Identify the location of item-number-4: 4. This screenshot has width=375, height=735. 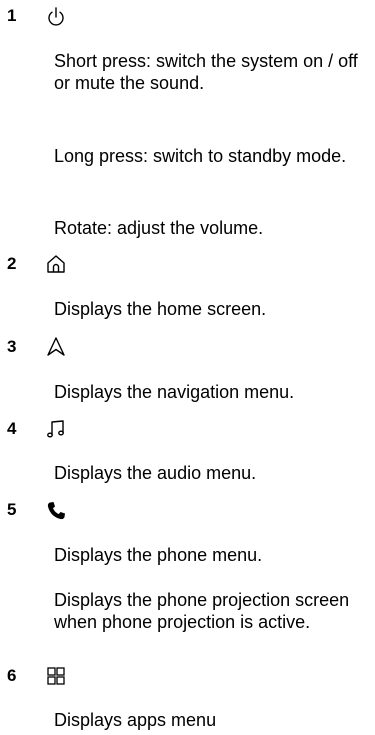
(12, 428).